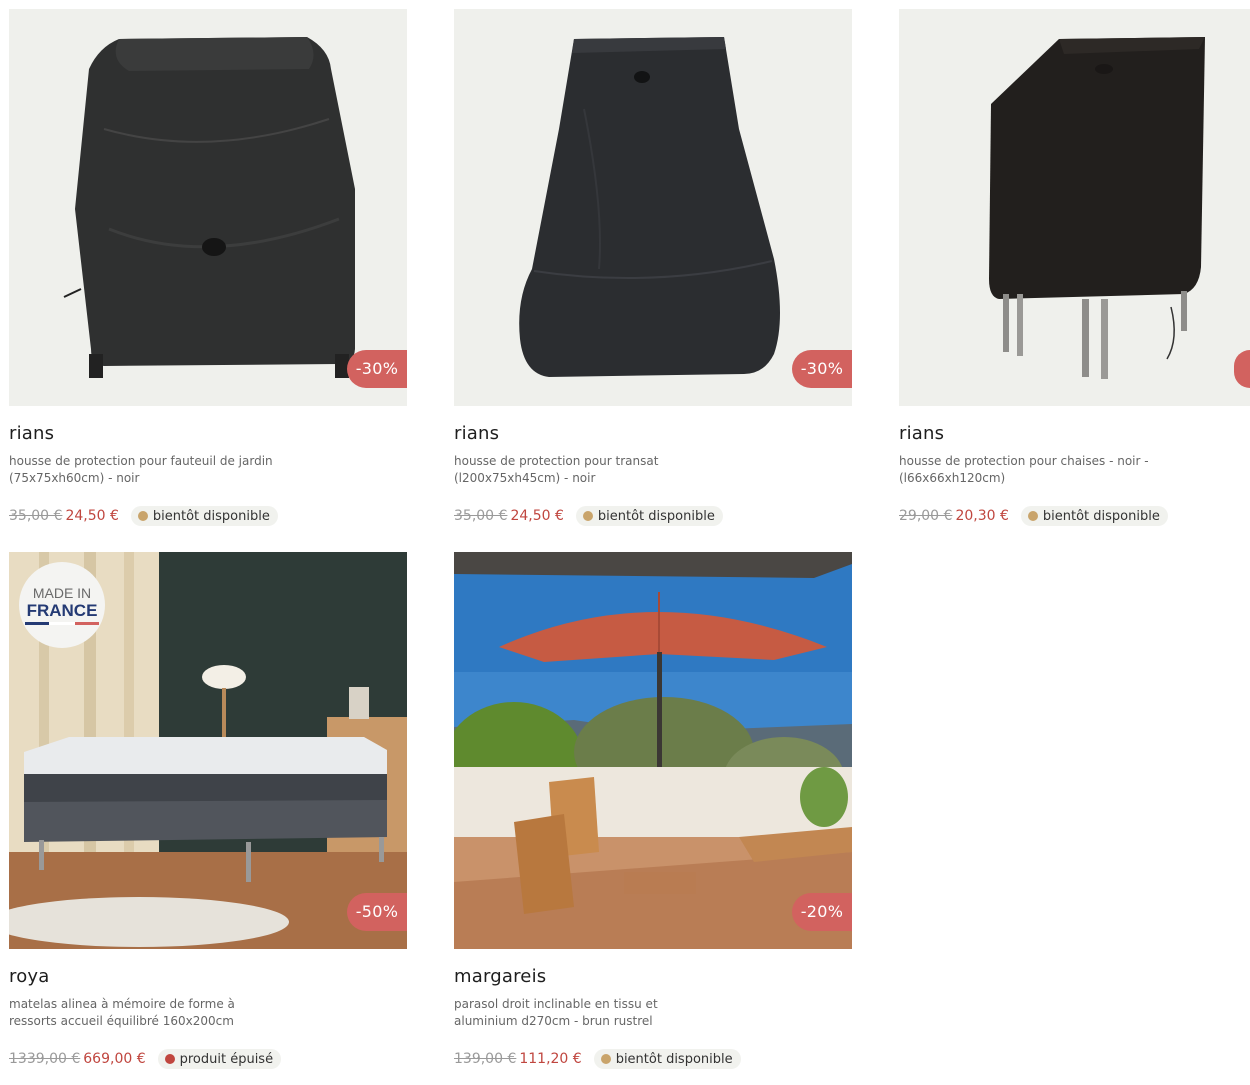 The height and width of the screenshot is (1085, 1250). Describe the element at coordinates (550, 1059) in the screenshot. I see `sale-price: 111,20 €` at that location.